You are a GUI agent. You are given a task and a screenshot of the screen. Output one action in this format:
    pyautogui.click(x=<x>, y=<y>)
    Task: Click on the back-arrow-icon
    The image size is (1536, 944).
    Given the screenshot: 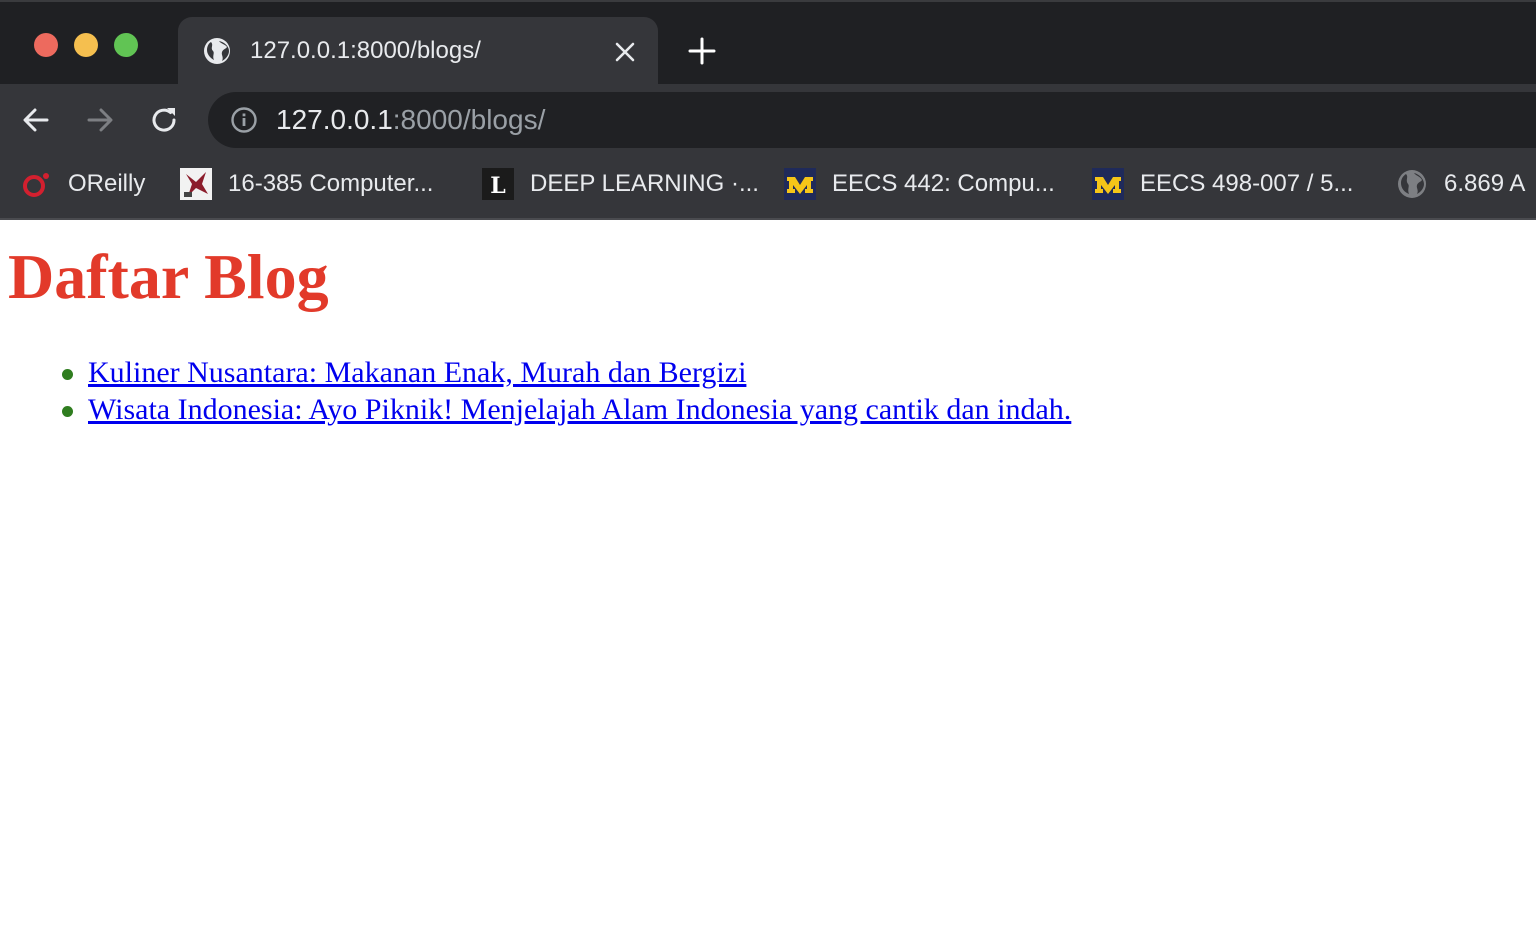 What is the action you would take?
    pyautogui.click(x=36, y=120)
    